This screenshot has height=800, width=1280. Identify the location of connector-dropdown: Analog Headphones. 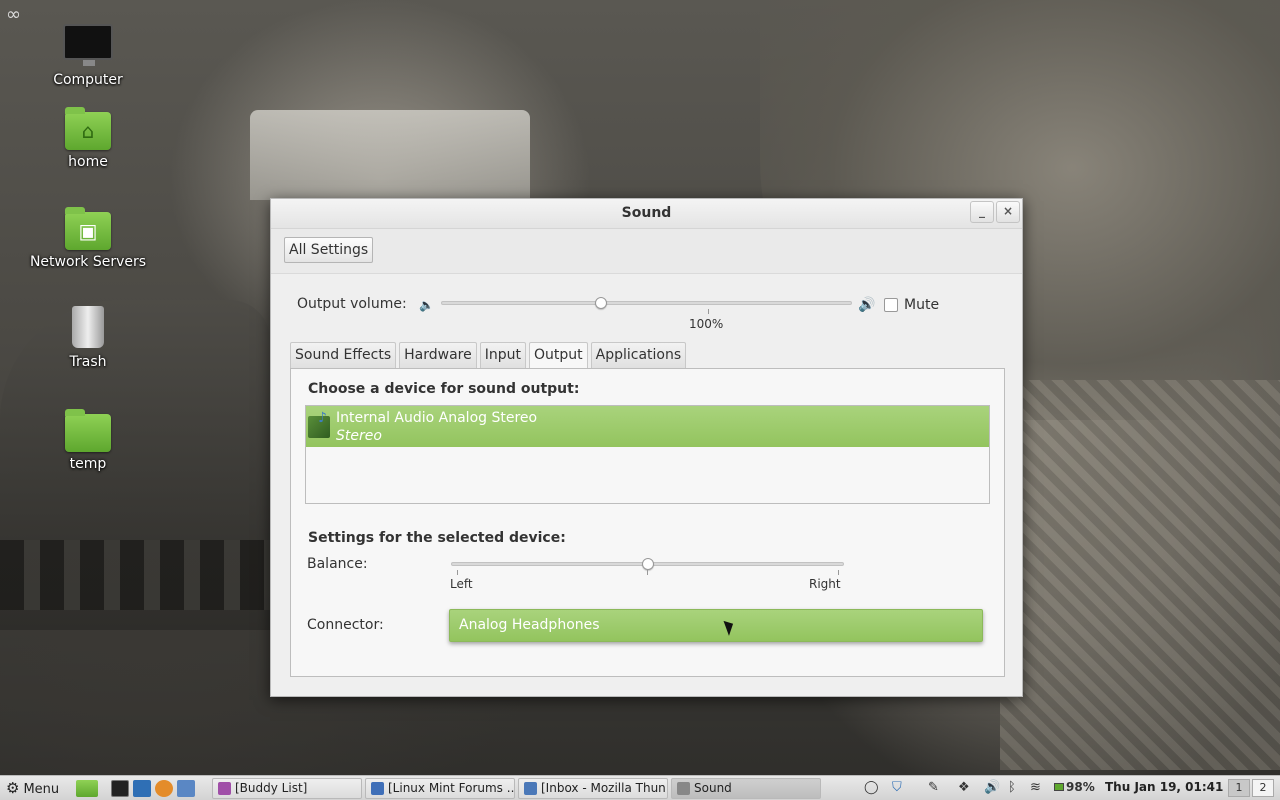
(716, 625).